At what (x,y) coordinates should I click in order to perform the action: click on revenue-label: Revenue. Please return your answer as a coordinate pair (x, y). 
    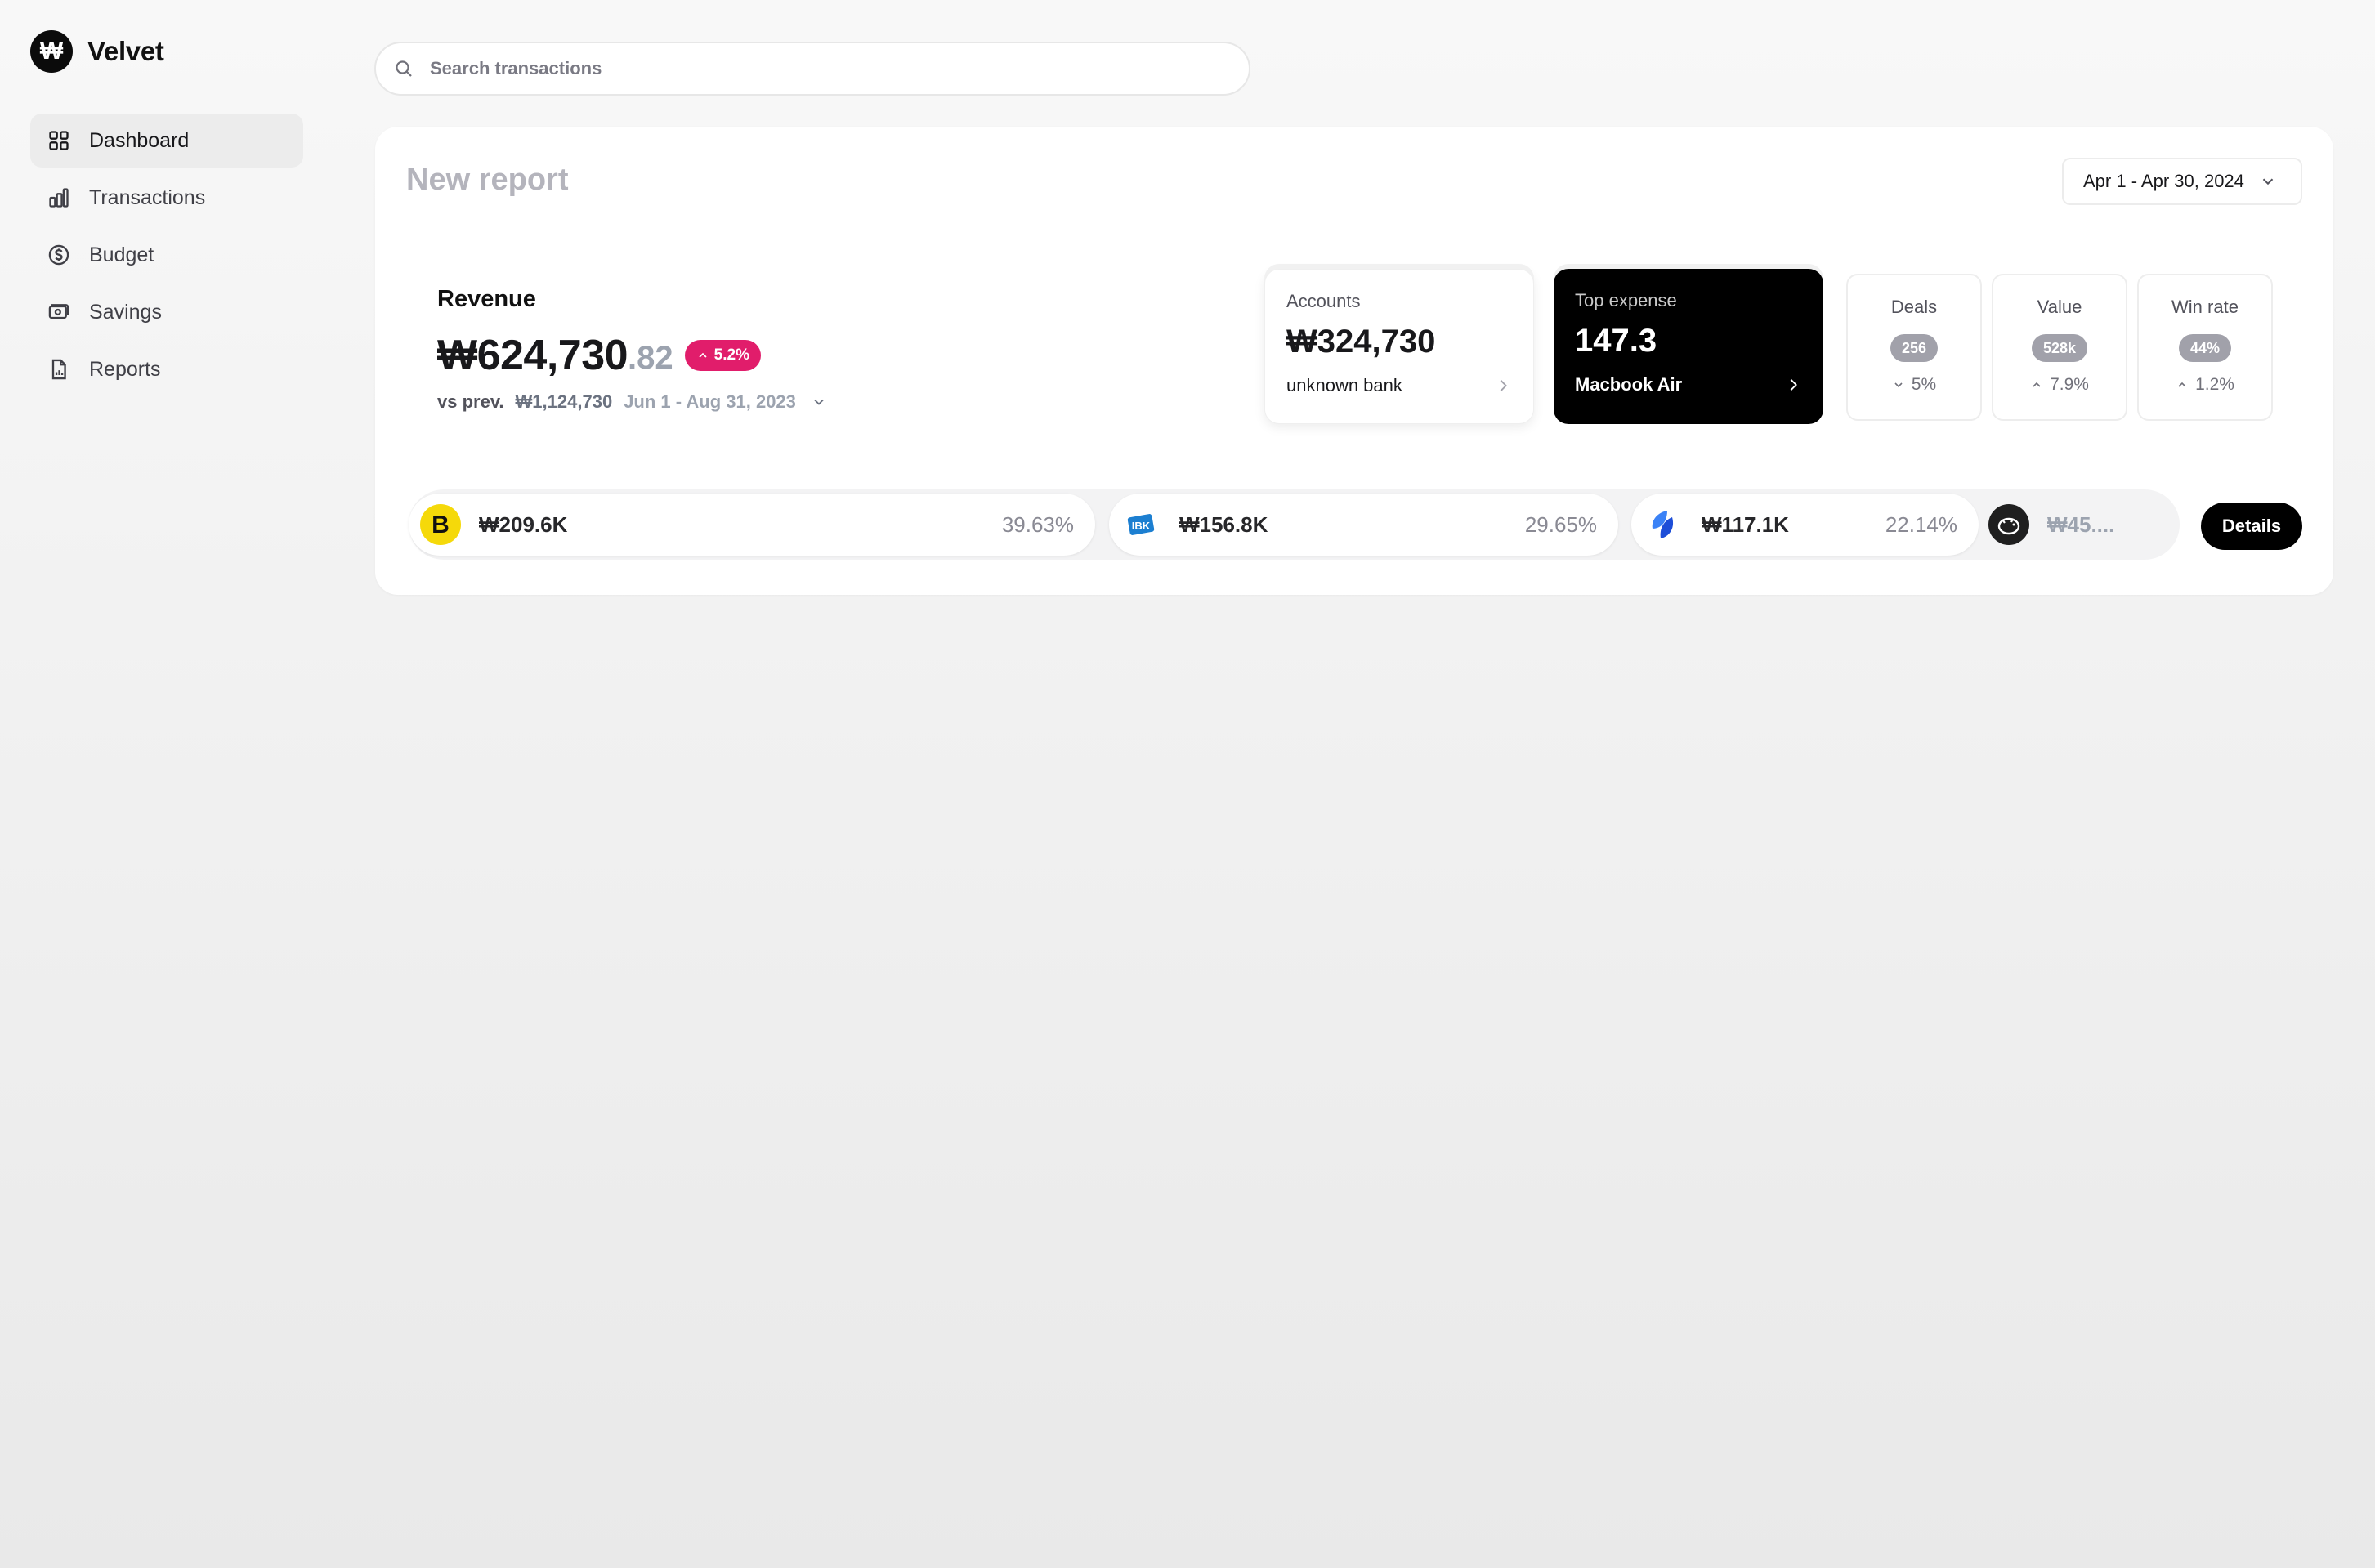
    Looking at the image, I should click on (487, 299).